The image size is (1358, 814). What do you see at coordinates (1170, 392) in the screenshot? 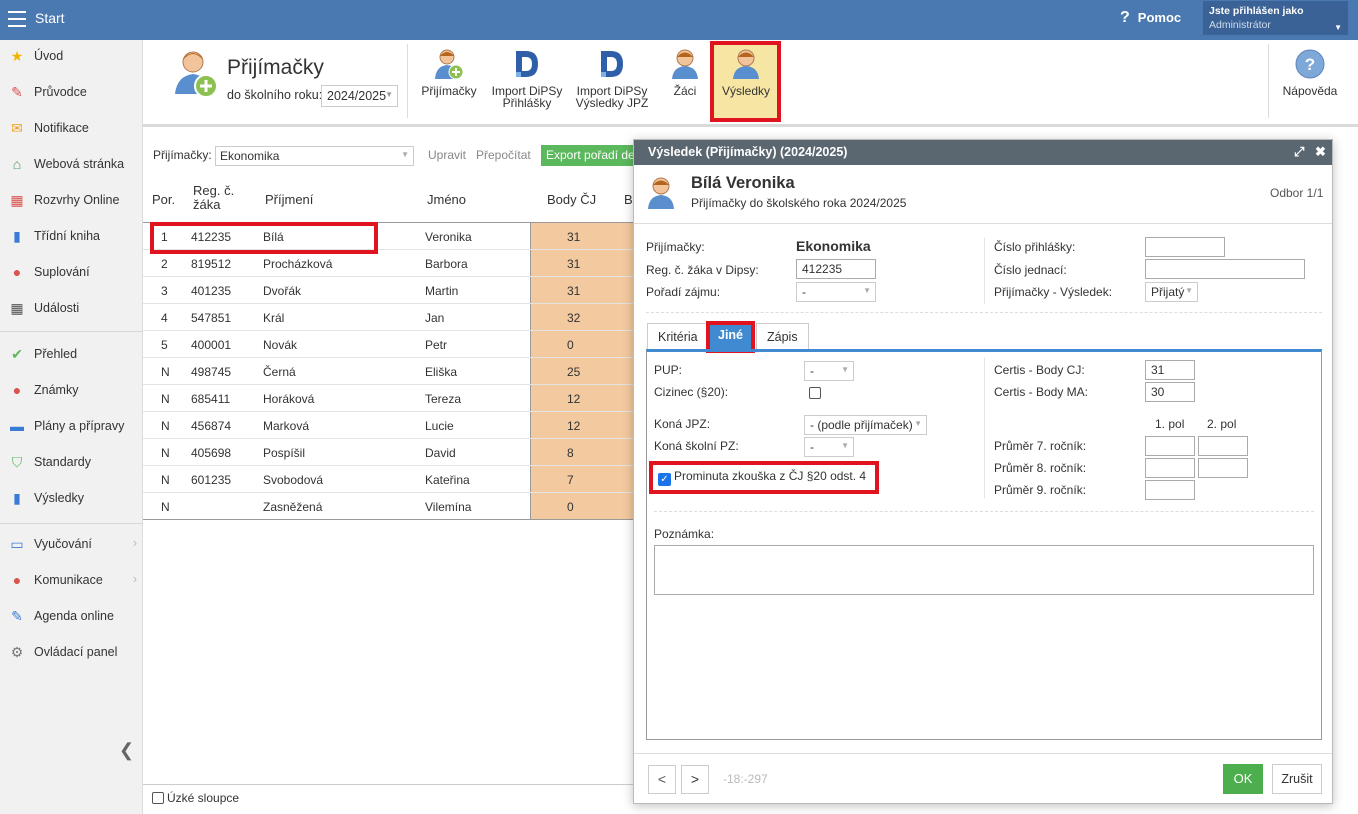
I see `certis-ma-input: 30` at bounding box center [1170, 392].